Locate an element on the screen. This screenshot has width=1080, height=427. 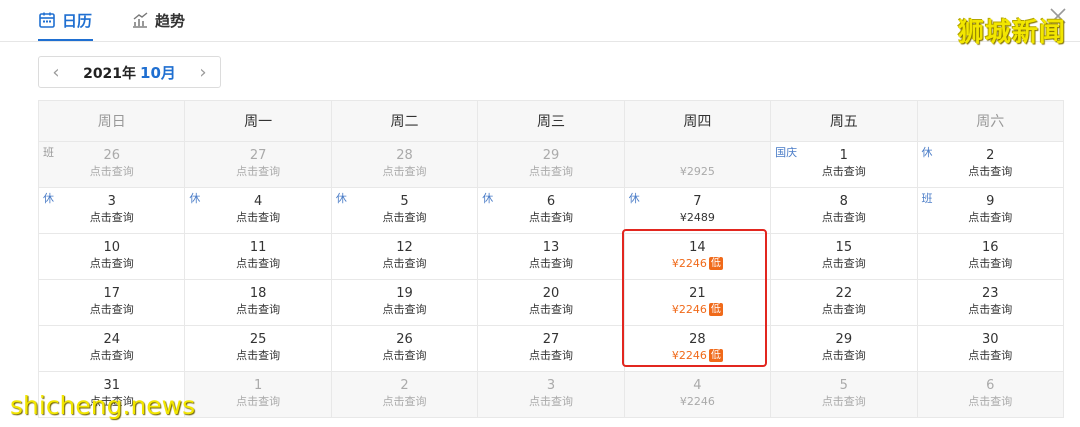
calendar-day-cell: 5 点击查询 is located at coordinates (844, 394).